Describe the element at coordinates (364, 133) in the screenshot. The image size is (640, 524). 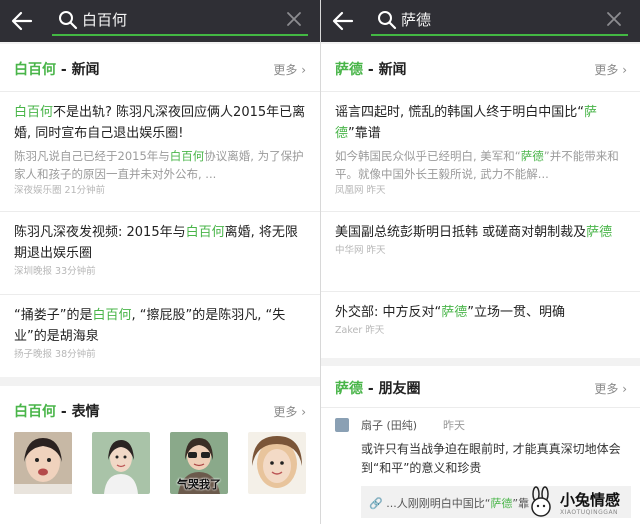
I see `text-segment: ”靠谱` at that location.